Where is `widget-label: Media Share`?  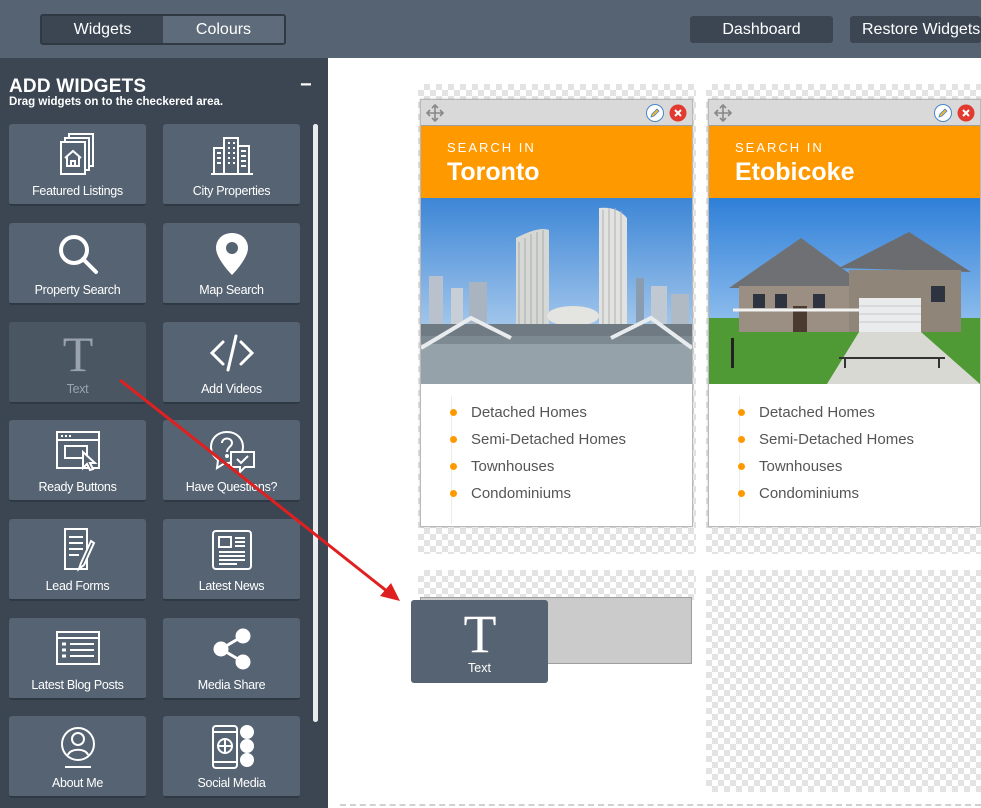
widget-label: Media Share is located at coordinates (231, 685).